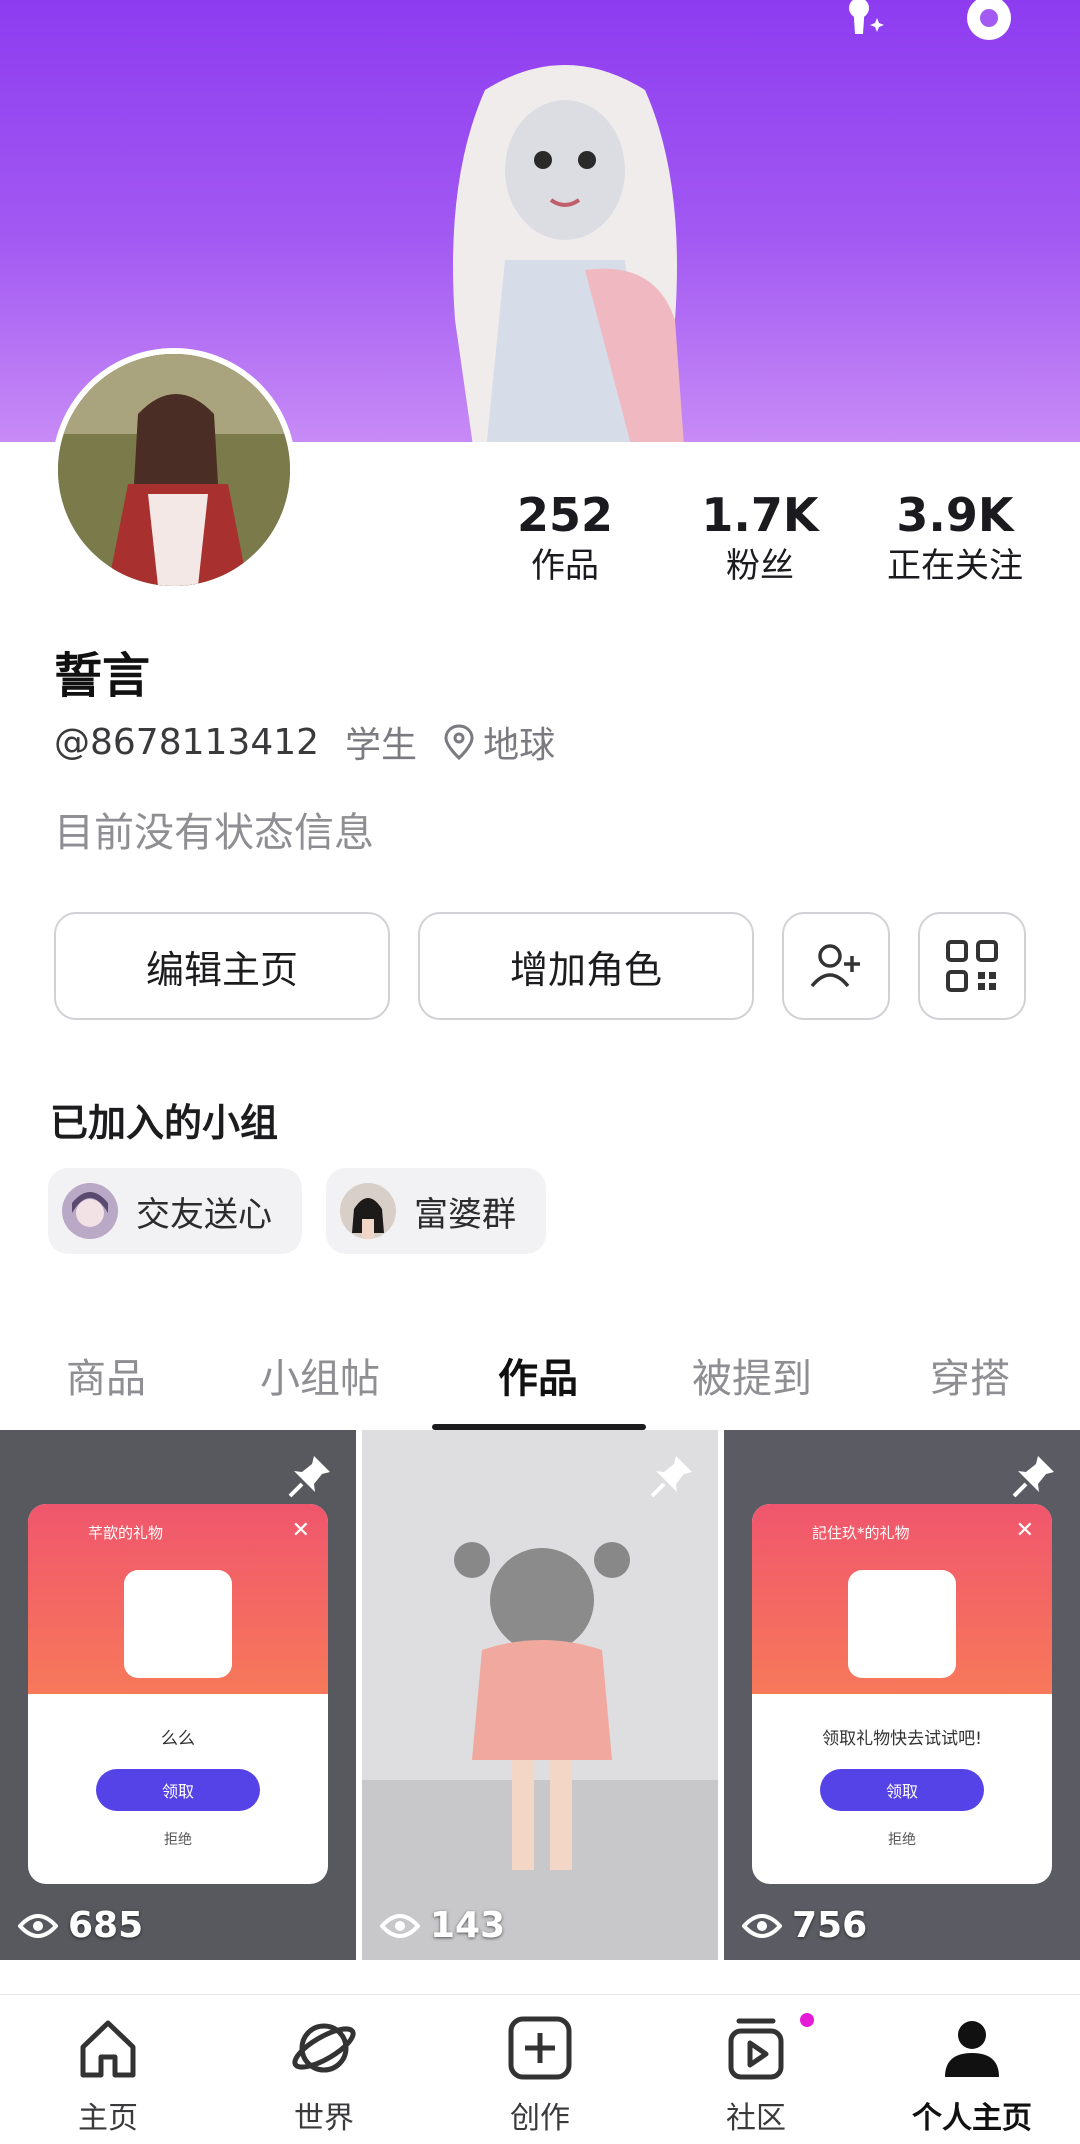 Image resolution: width=1080 pixels, height=2144 pixels. What do you see at coordinates (459, 742) in the screenshot?
I see `location-pin-icon` at bounding box center [459, 742].